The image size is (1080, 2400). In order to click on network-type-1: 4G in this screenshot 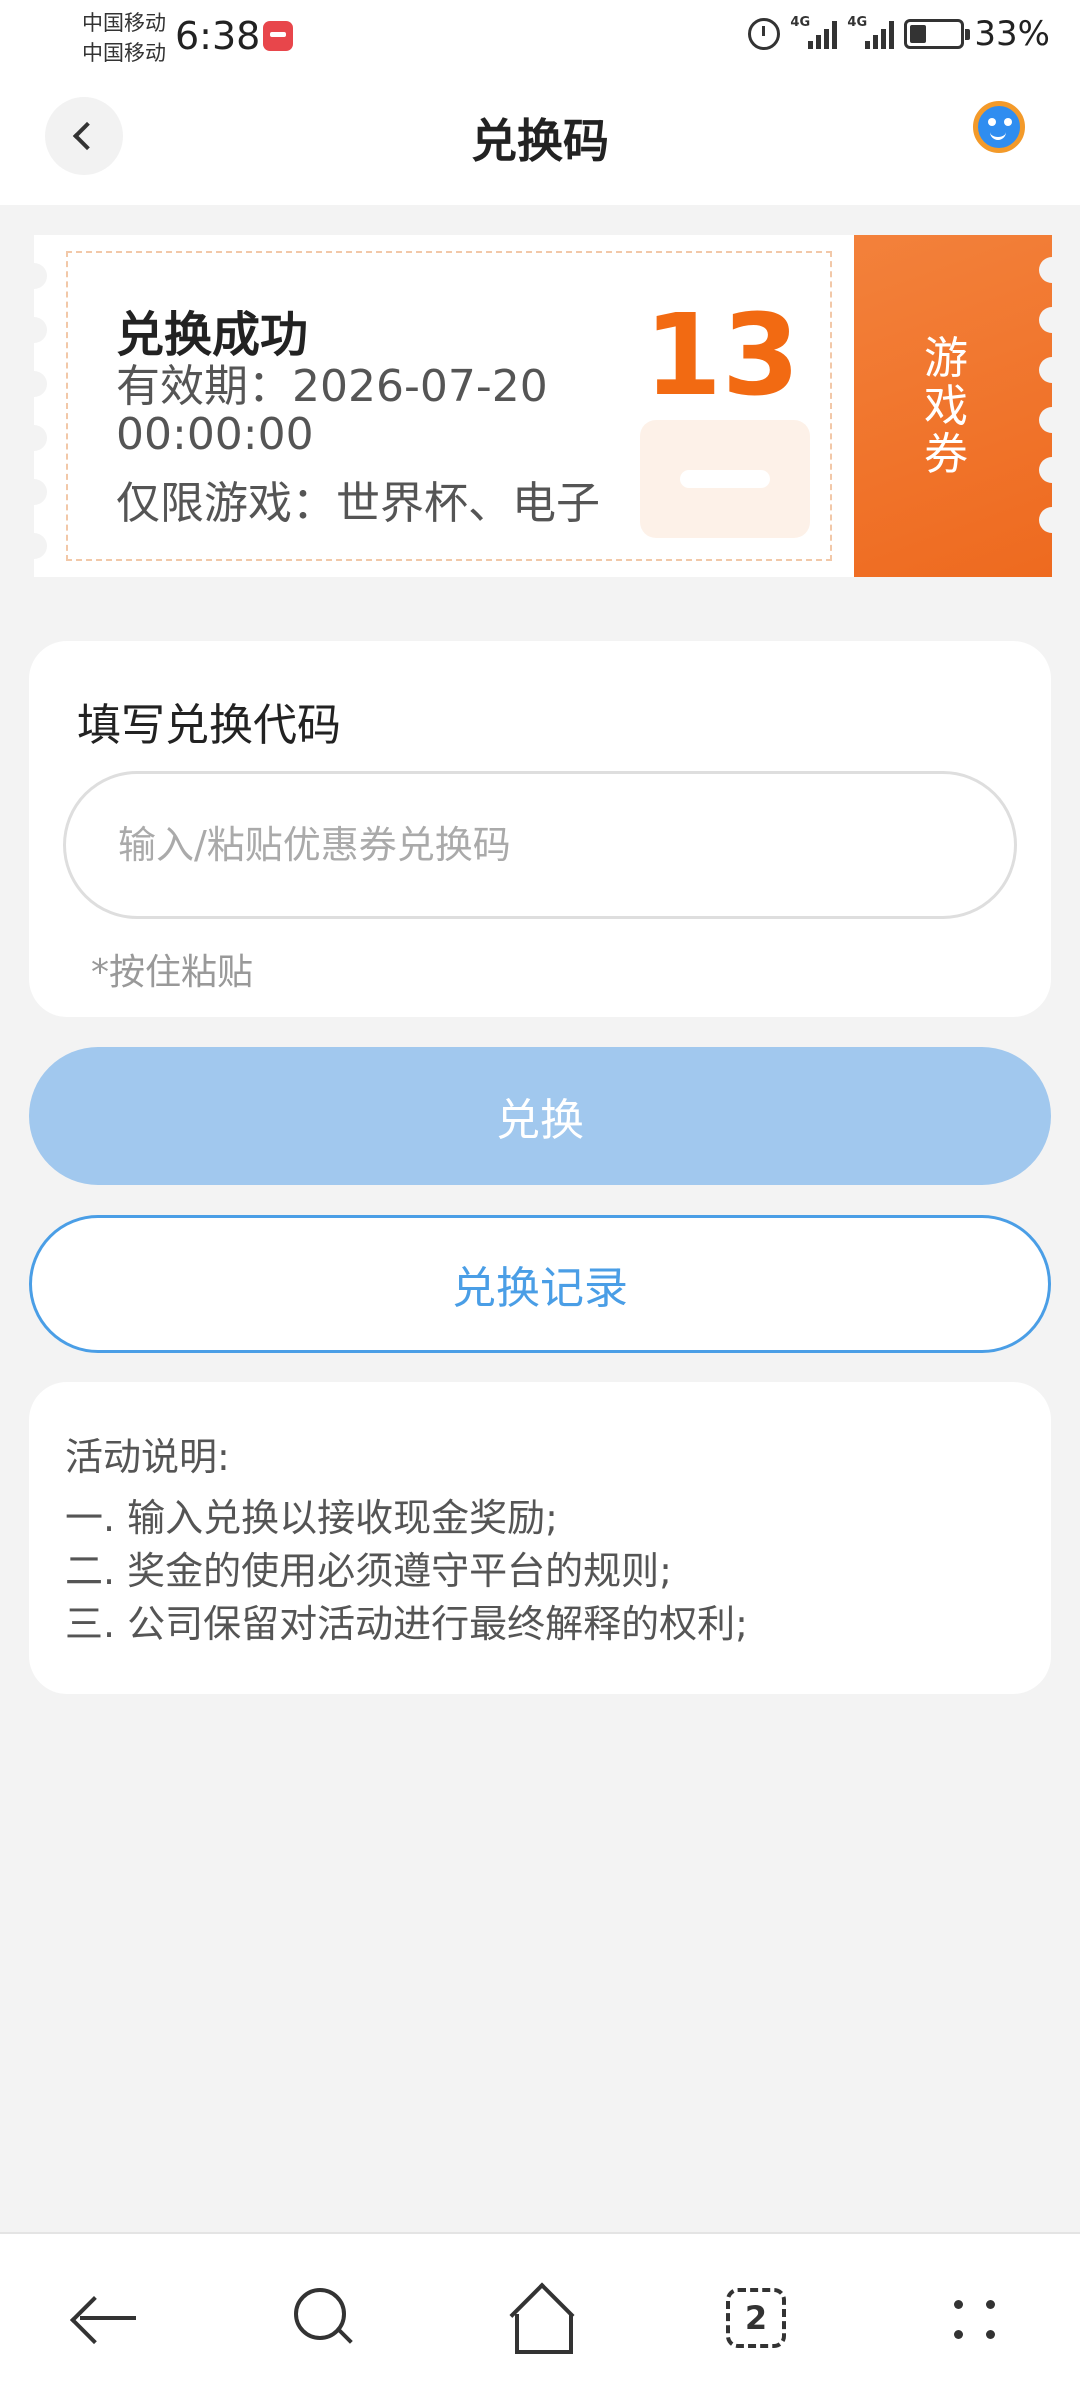, I will do `click(800, 22)`.